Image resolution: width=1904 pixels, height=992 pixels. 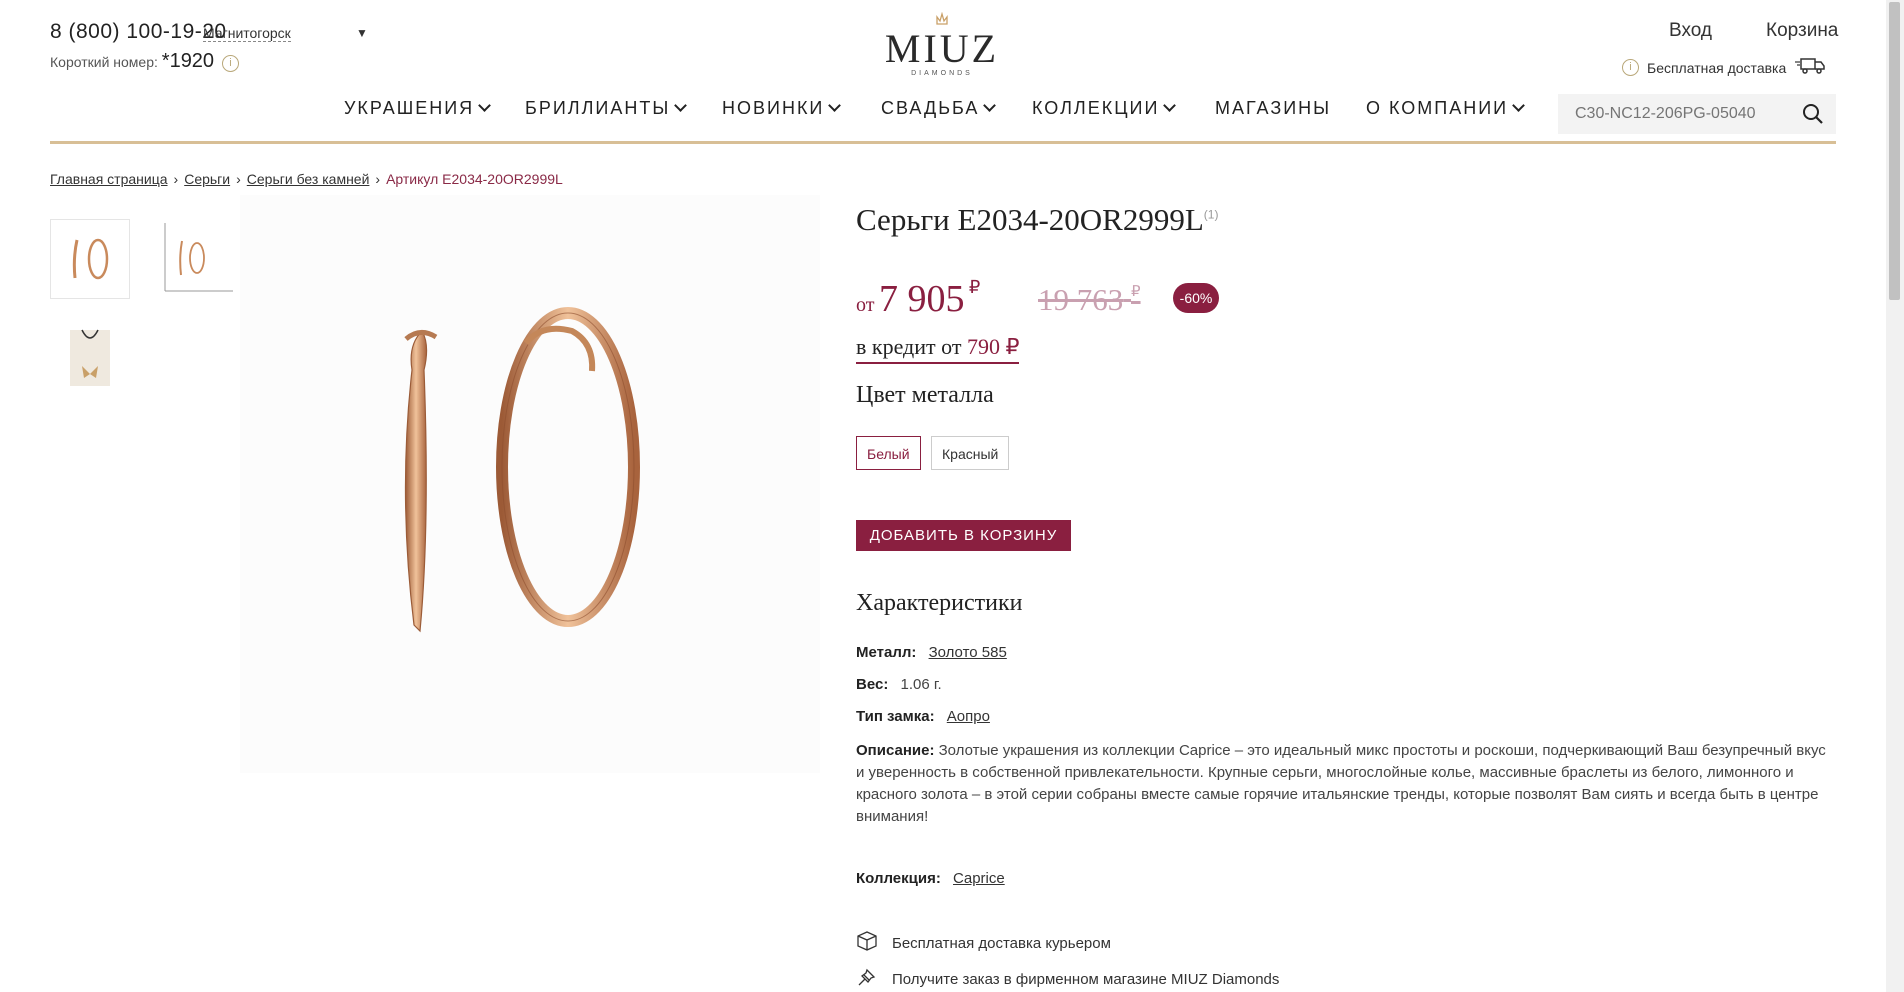 What do you see at coordinates (1437, 108) in the screenshot?
I see `nav-label: О КОМПАНИИ` at bounding box center [1437, 108].